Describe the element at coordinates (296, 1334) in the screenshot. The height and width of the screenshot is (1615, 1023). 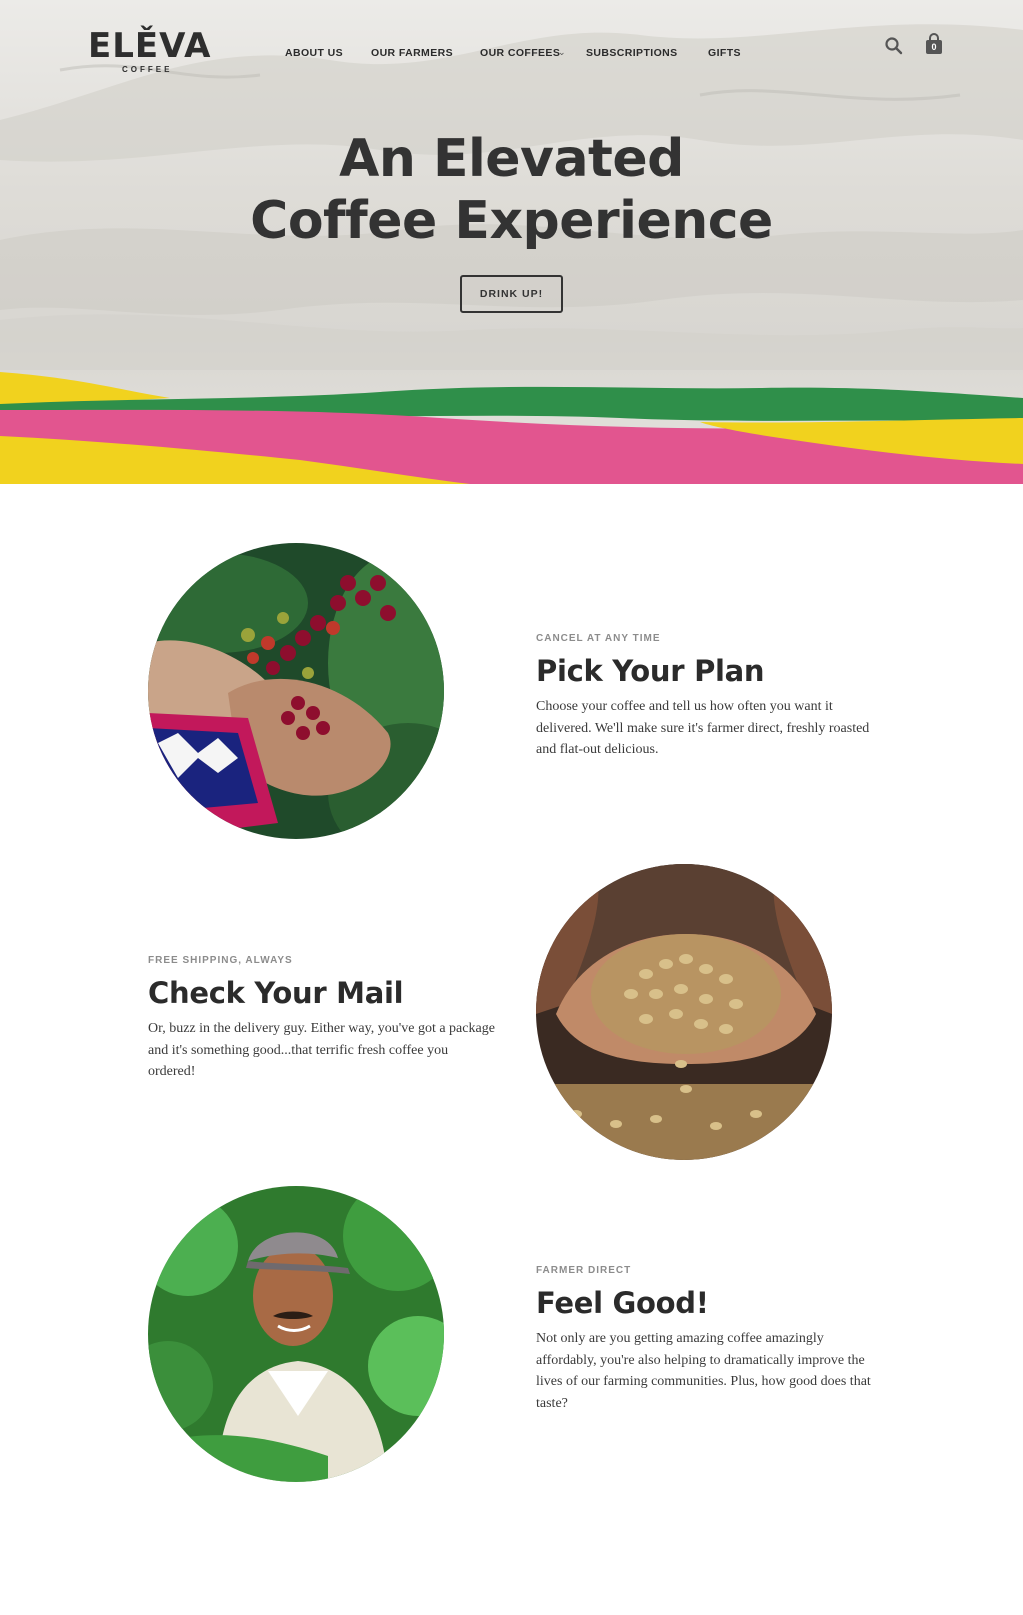
I see `farmer-portrait-photo` at that location.